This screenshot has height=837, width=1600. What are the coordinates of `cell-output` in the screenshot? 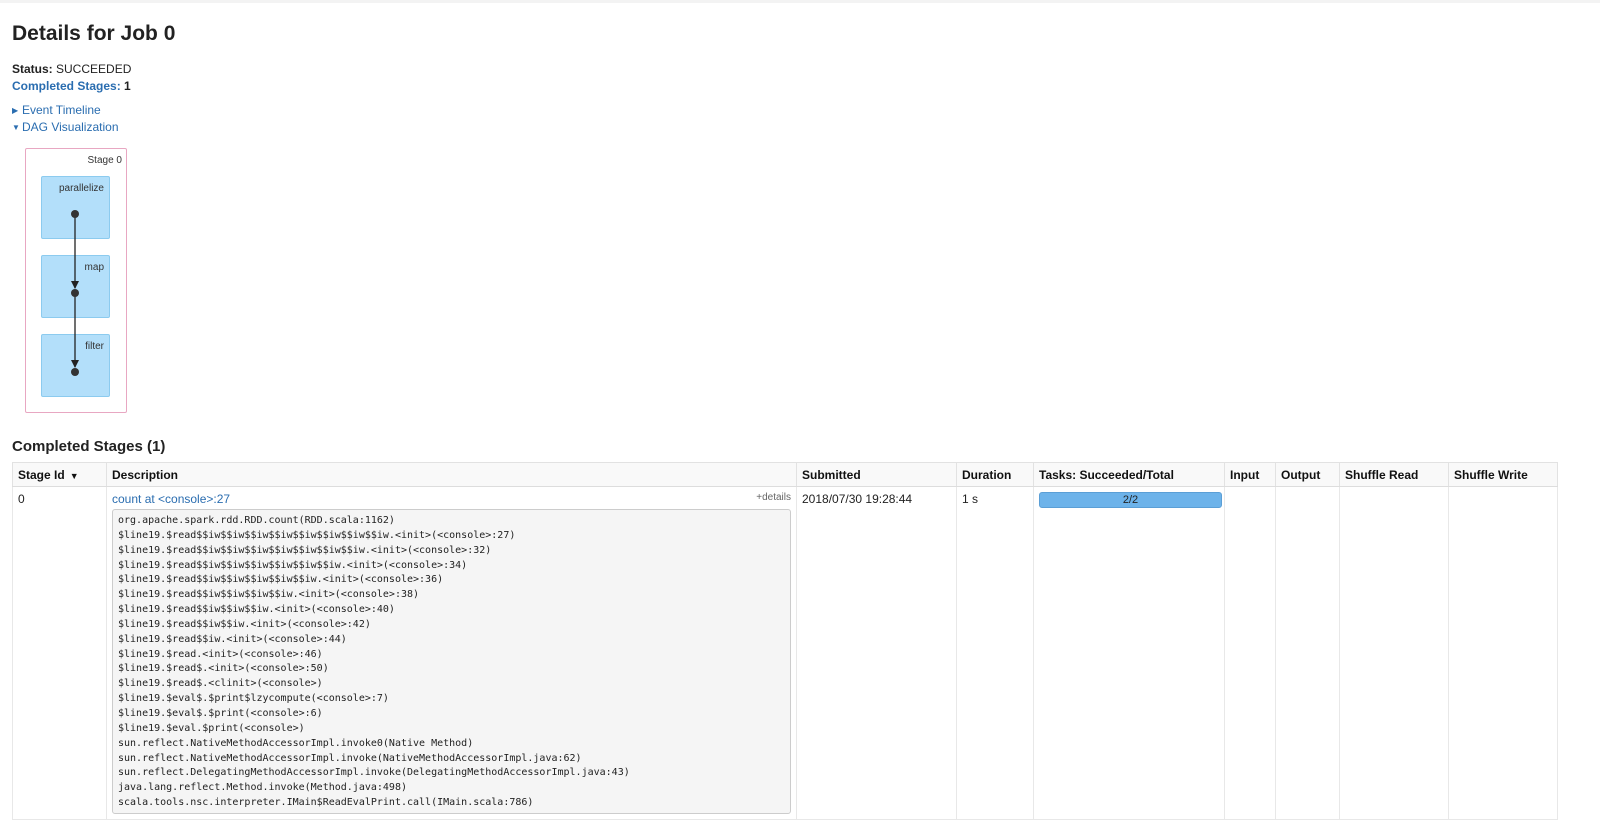 It's located at (1307, 653).